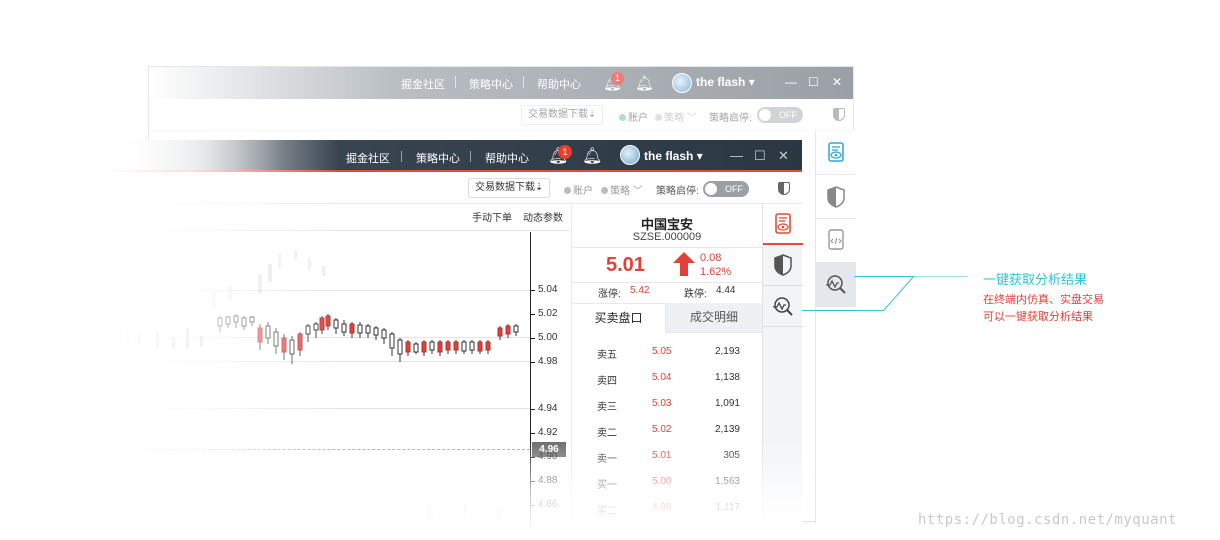  I want to click on orderbook-row: 卖五 5.05 2,193, so click(668, 353).